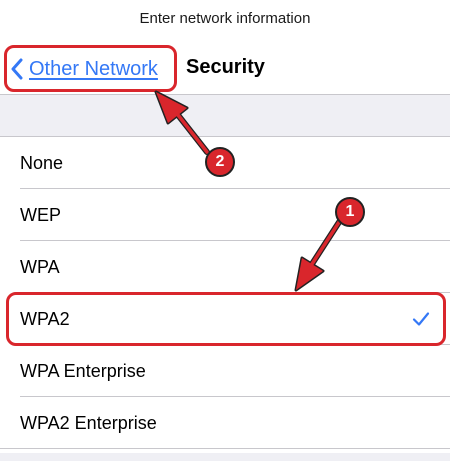 The height and width of the screenshot is (461, 450). What do you see at coordinates (88, 422) in the screenshot?
I see `security-option-label: WPA2 Enterprise` at bounding box center [88, 422].